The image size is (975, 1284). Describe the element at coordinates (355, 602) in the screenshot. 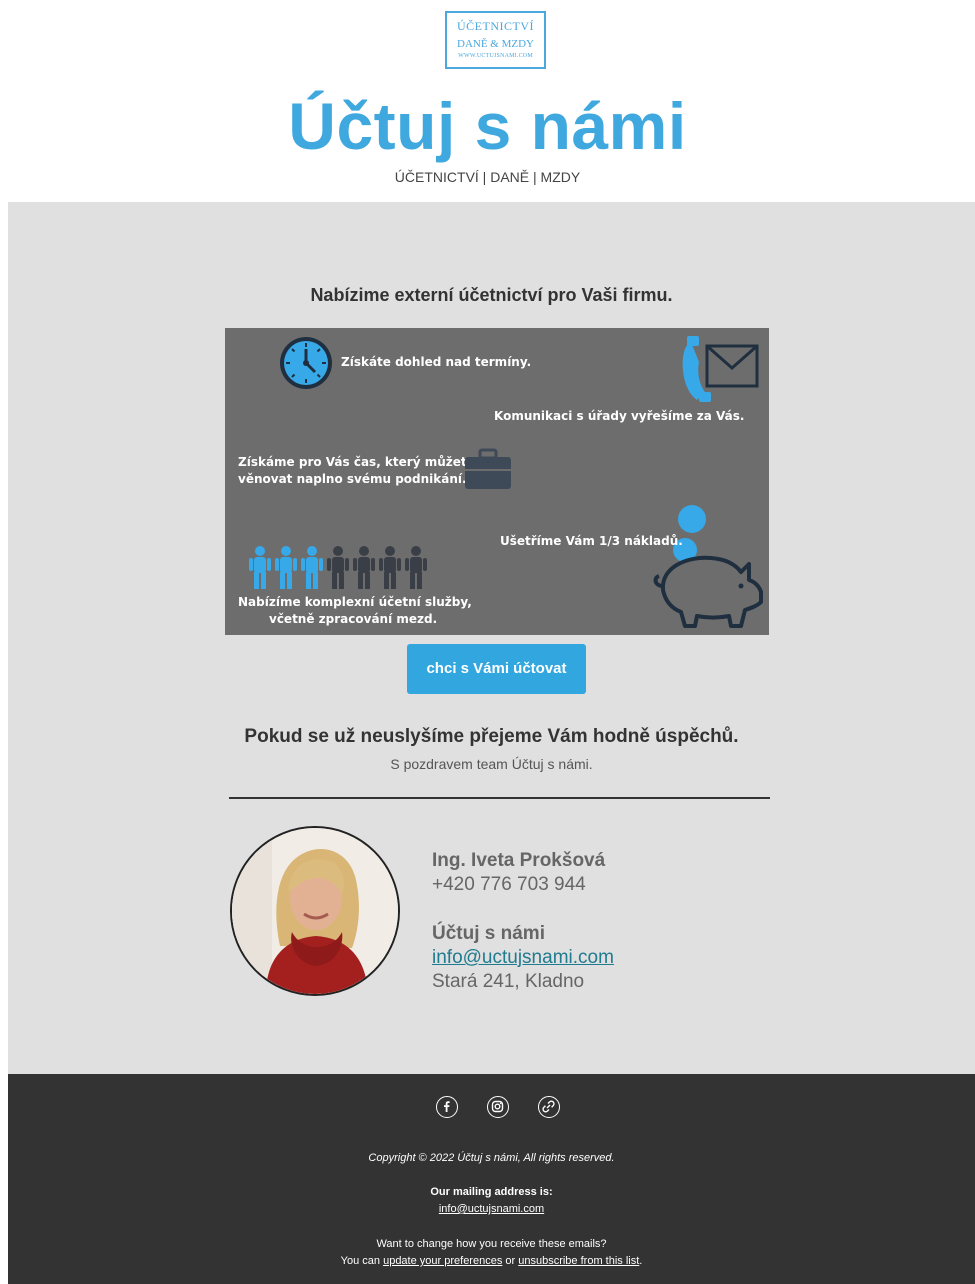

I see `info-services-line-1: Nabízíme komplexní účetní služby,` at that location.